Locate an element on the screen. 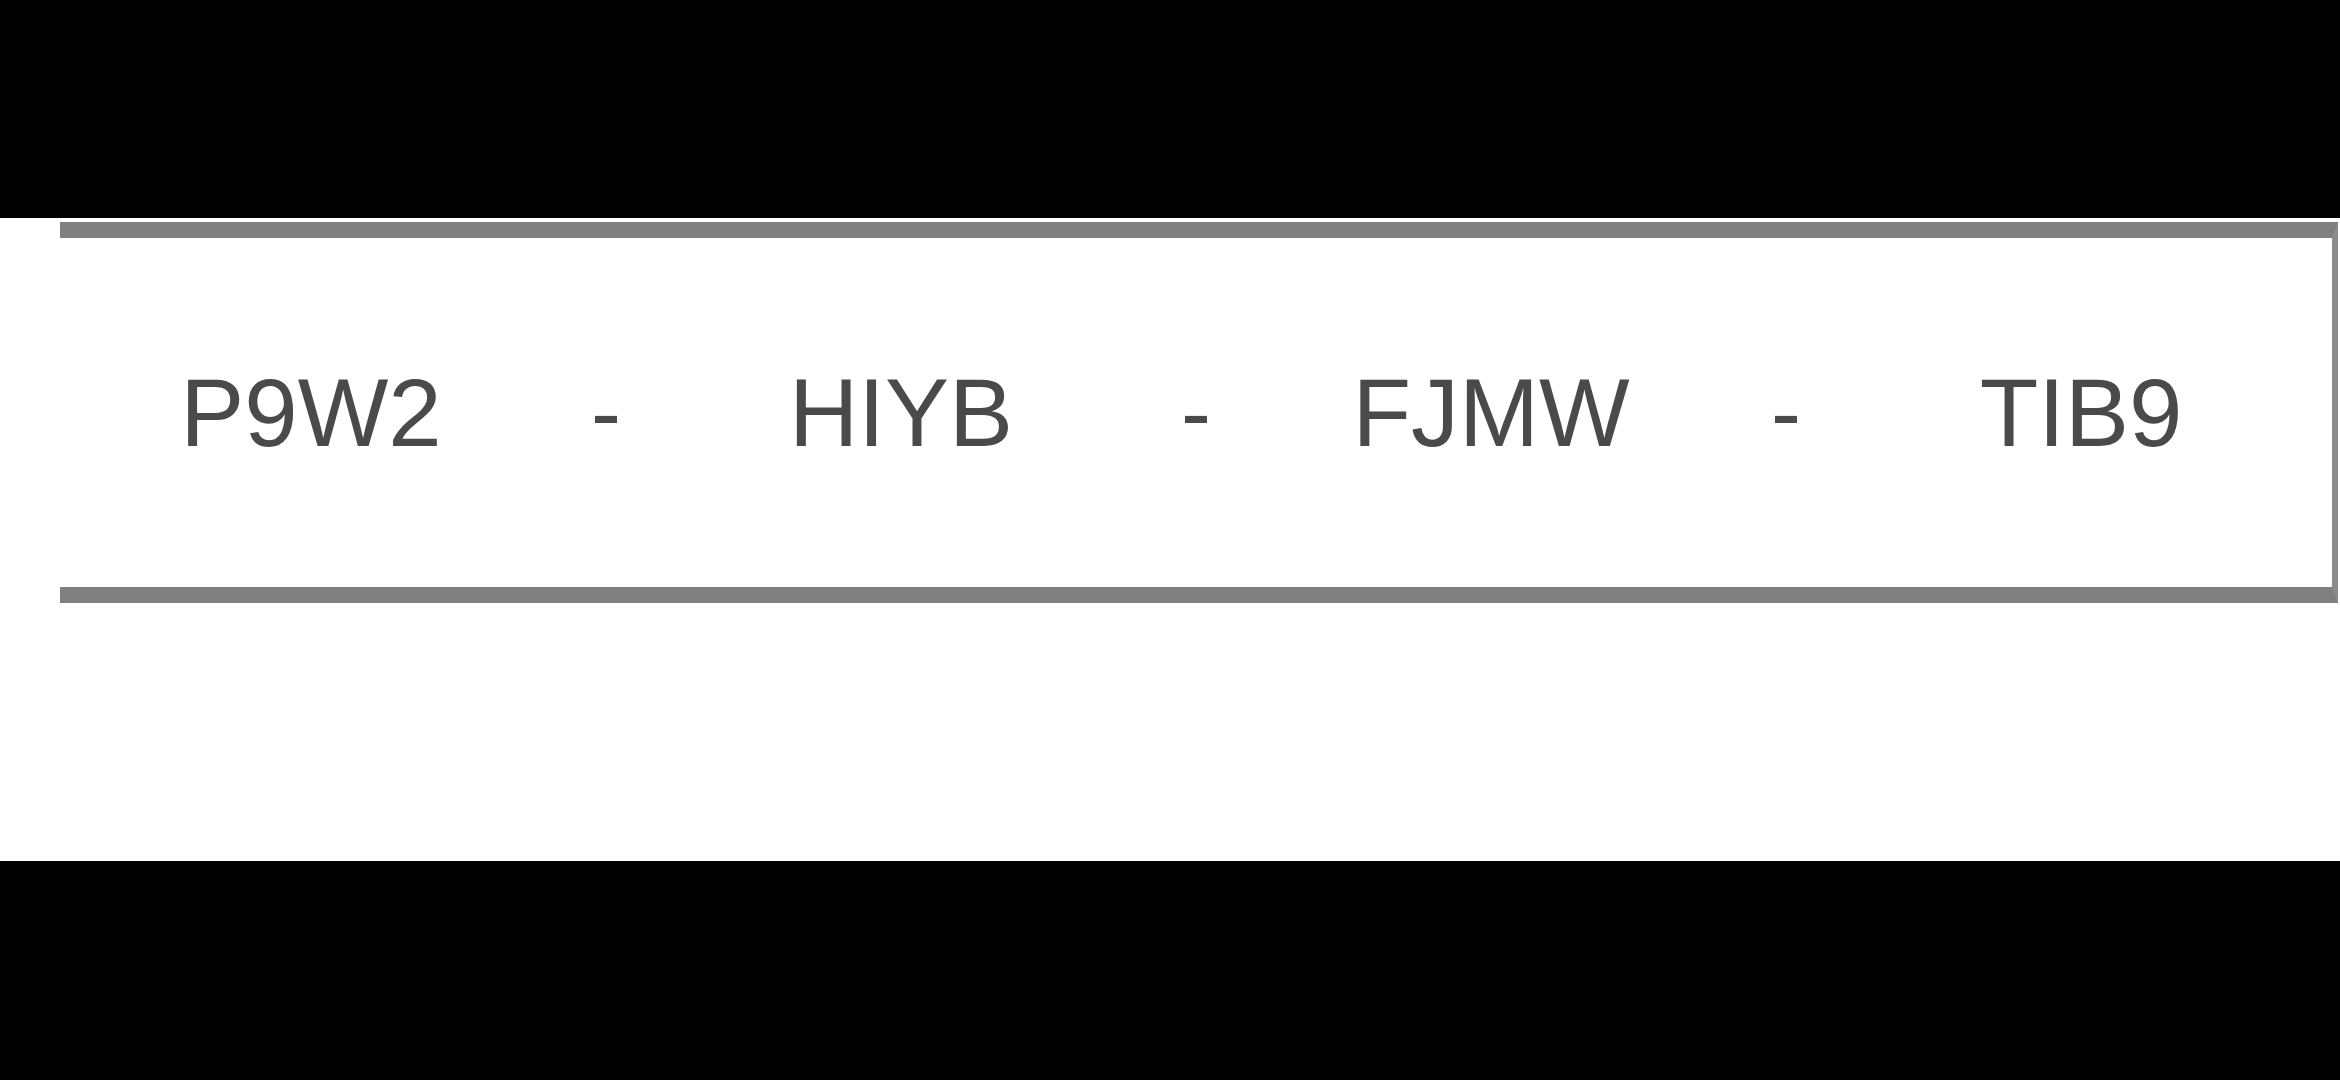 Image resolution: width=2340 pixels, height=1080 pixels. code-group-text: TIB9 is located at coordinates (2081, 412).